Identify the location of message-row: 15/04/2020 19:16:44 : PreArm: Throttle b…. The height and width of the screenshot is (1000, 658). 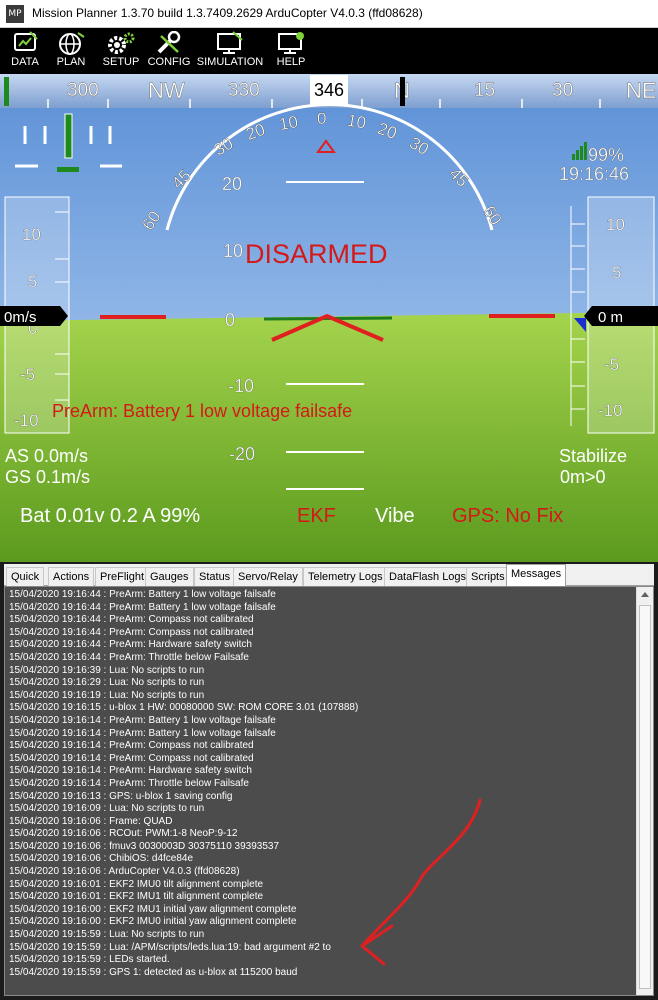
(129, 657).